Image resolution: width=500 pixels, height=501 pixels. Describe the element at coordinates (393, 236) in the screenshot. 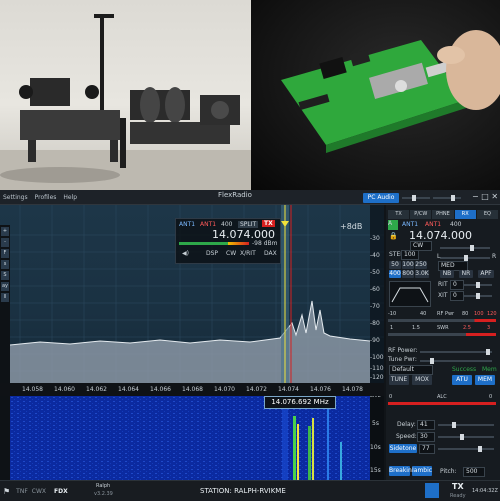

I see `lock-icon: 🔒` at that location.